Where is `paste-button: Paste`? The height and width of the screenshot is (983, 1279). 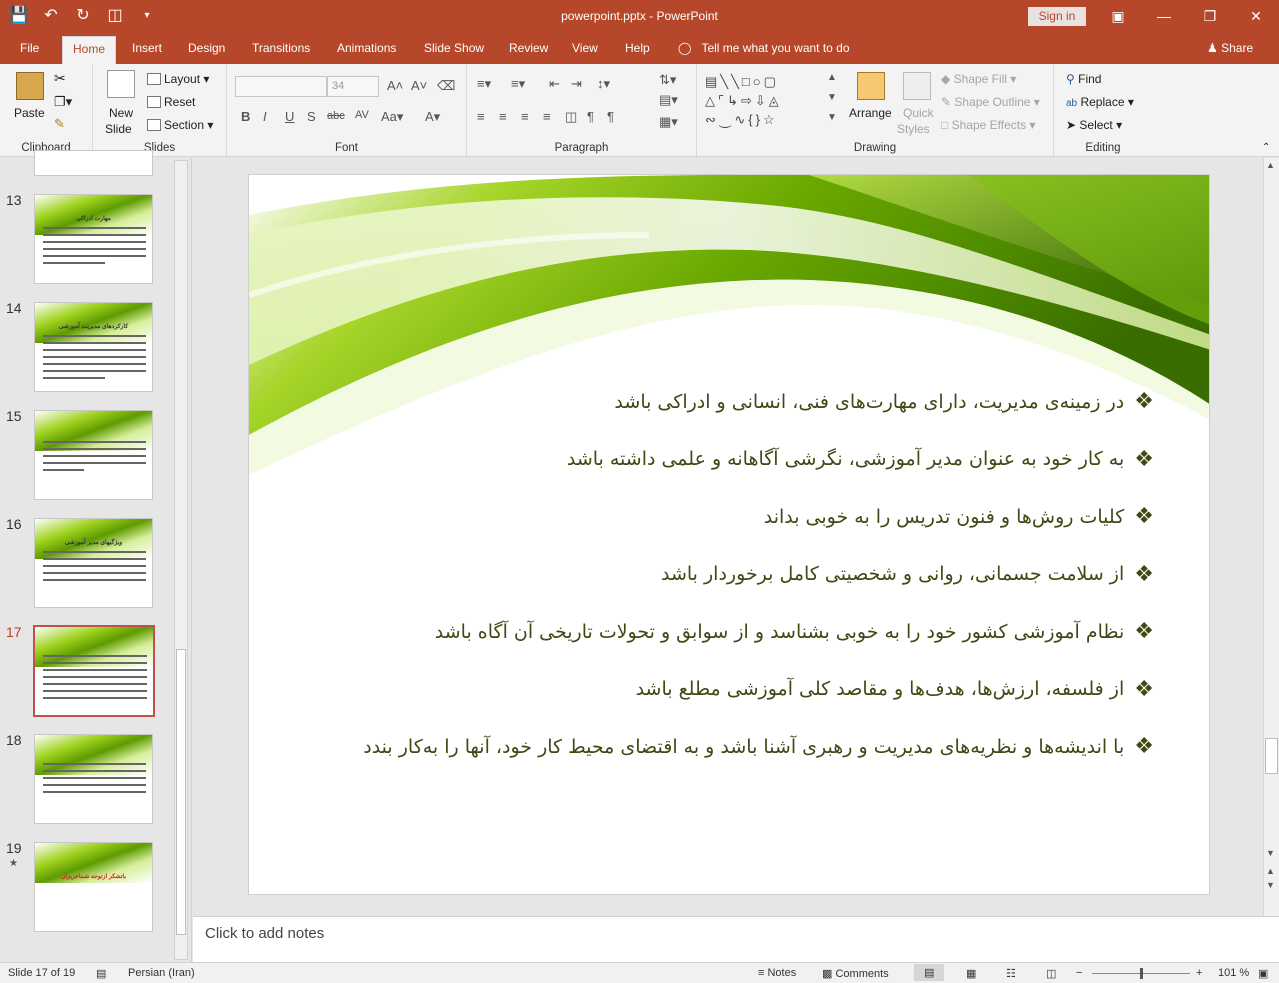 paste-button: Paste is located at coordinates (29, 113).